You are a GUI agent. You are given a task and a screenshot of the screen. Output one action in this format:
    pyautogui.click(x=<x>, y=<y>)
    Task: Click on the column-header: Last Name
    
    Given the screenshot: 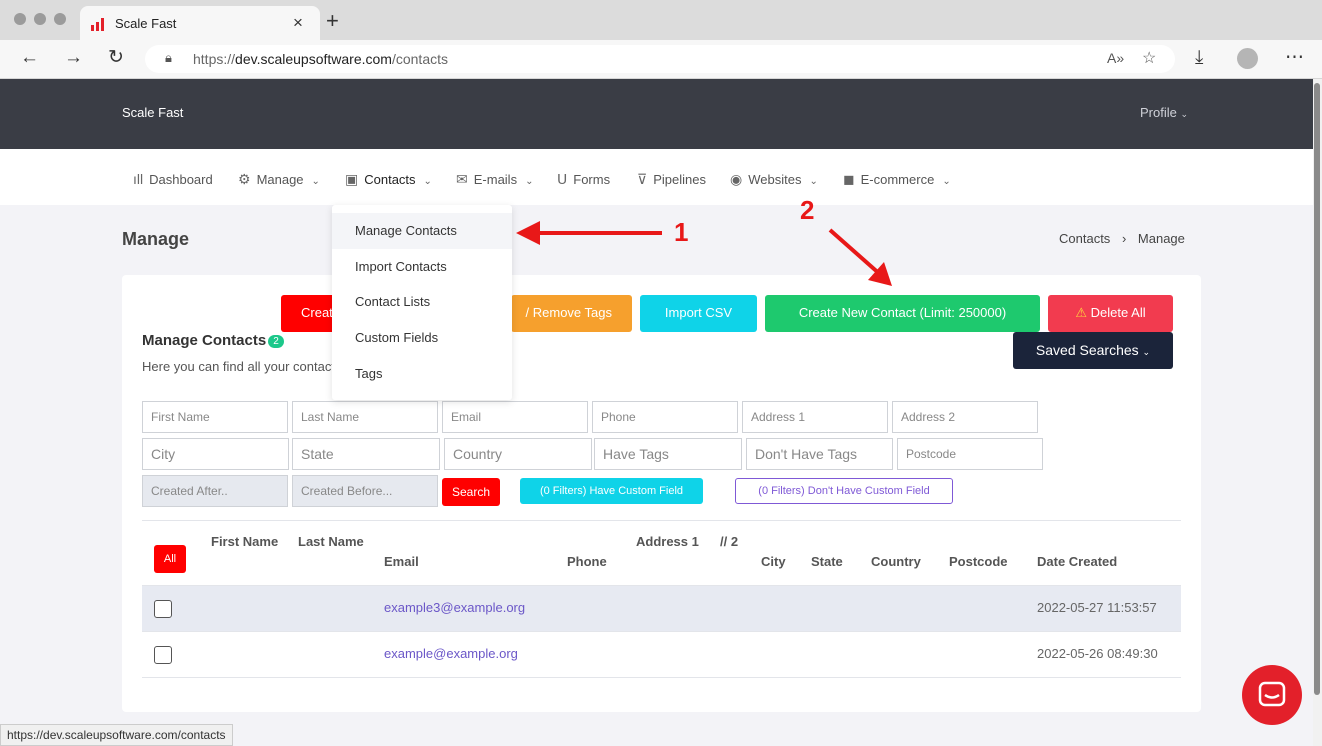 What is the action you would take?
    pyautogui.click(x=333, y=542)
    